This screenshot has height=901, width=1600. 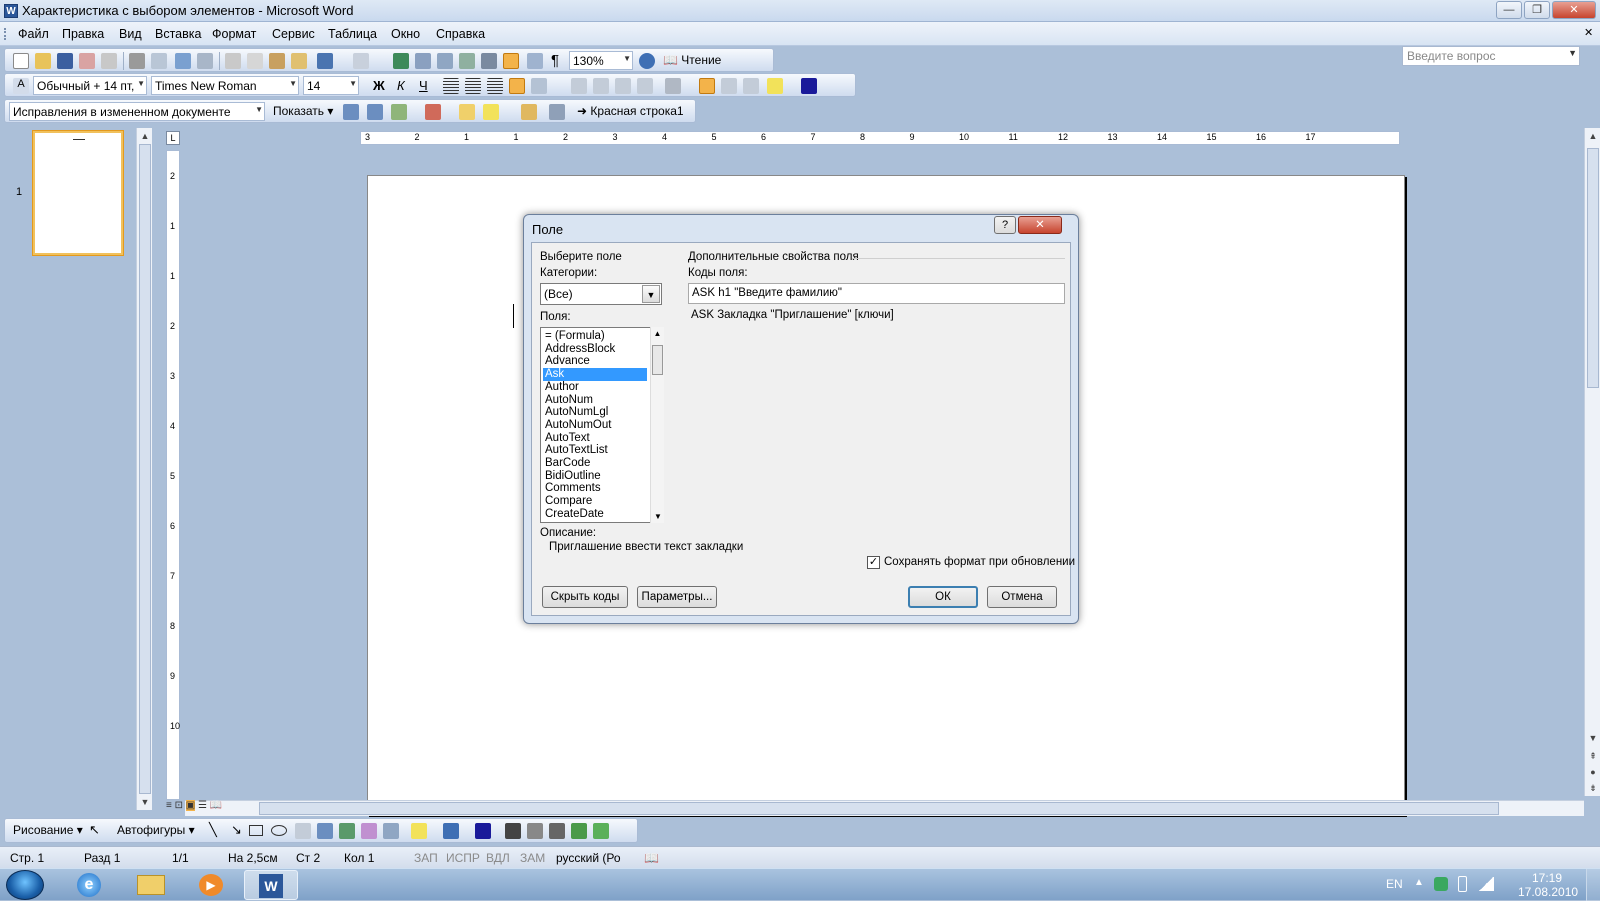 What do you see at coordinates (601, 86) in the screenshot?
I see `bullets-icon` at bounding box center [601, 86].